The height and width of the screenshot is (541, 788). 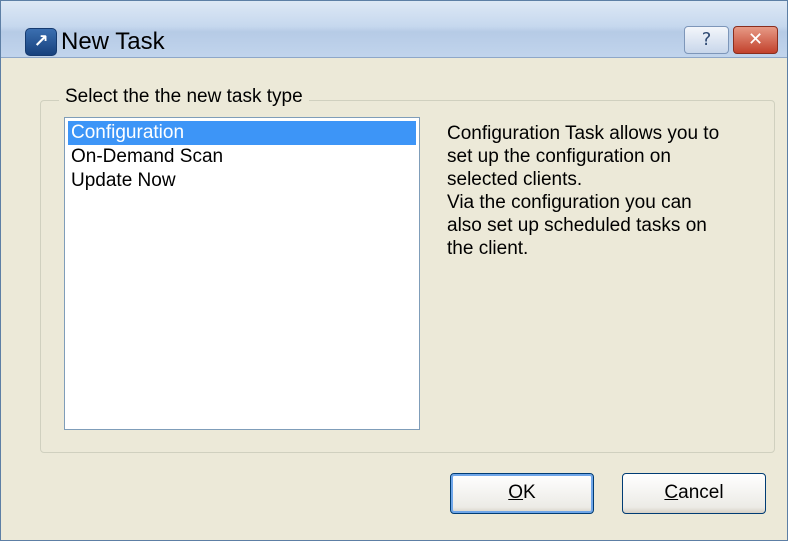 I want to click on cancel-mnemonic: C, so click(x=671, y=492).